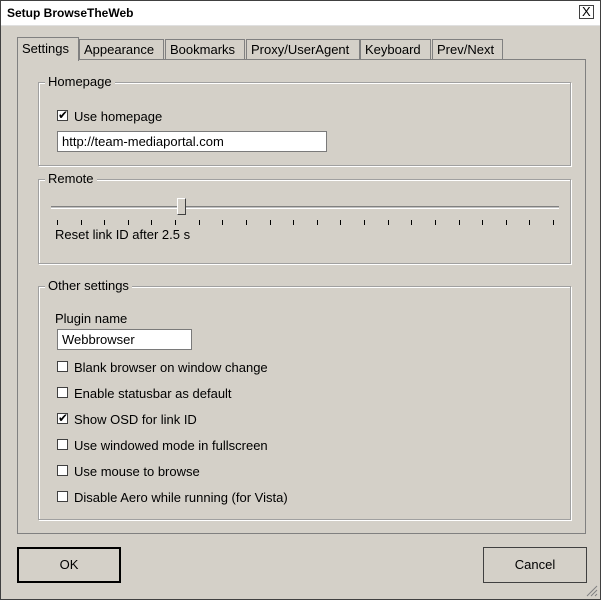 This screenshot has height=600, width=601. I want to click on close-button: X, so click(586, 11).